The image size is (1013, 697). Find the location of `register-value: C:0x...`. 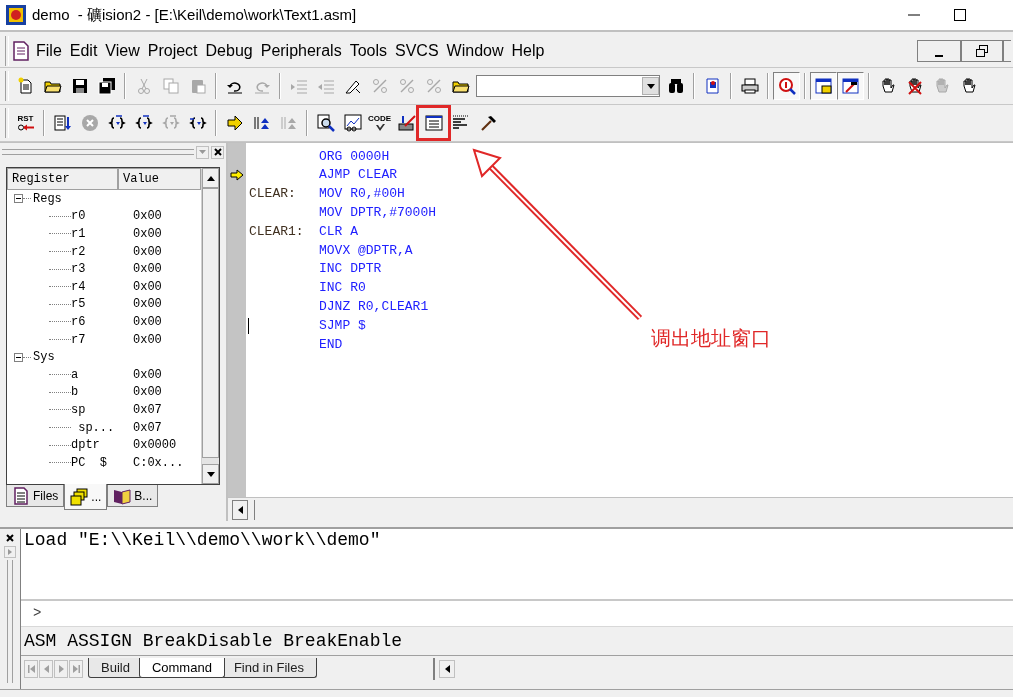

register-value: C:0x... is located at coordinates (158, 463).